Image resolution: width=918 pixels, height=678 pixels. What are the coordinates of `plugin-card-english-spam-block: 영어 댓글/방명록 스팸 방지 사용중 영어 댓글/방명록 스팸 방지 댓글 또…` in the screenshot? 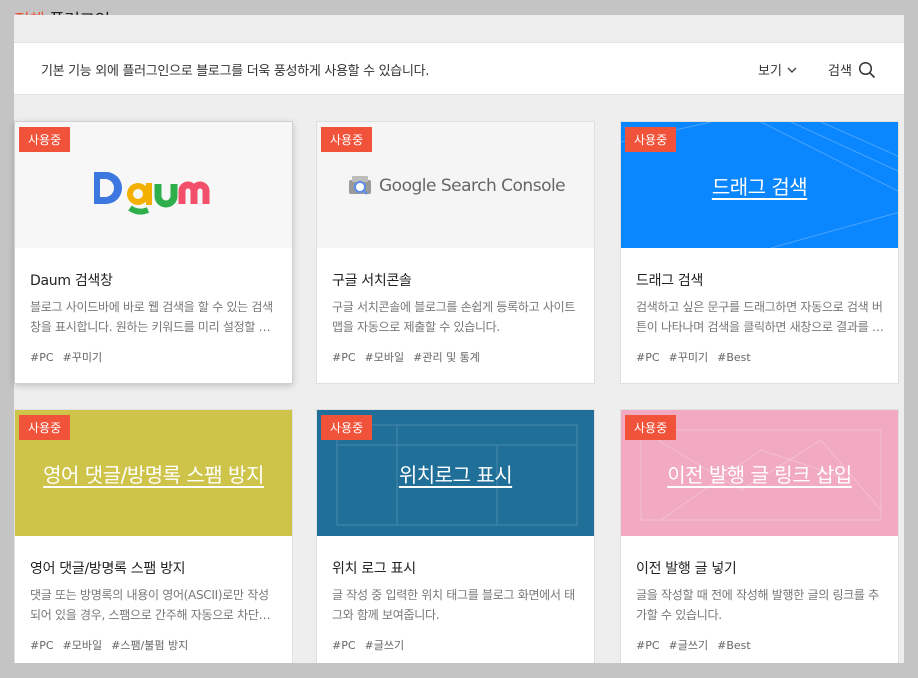 It's located at (153, 540).